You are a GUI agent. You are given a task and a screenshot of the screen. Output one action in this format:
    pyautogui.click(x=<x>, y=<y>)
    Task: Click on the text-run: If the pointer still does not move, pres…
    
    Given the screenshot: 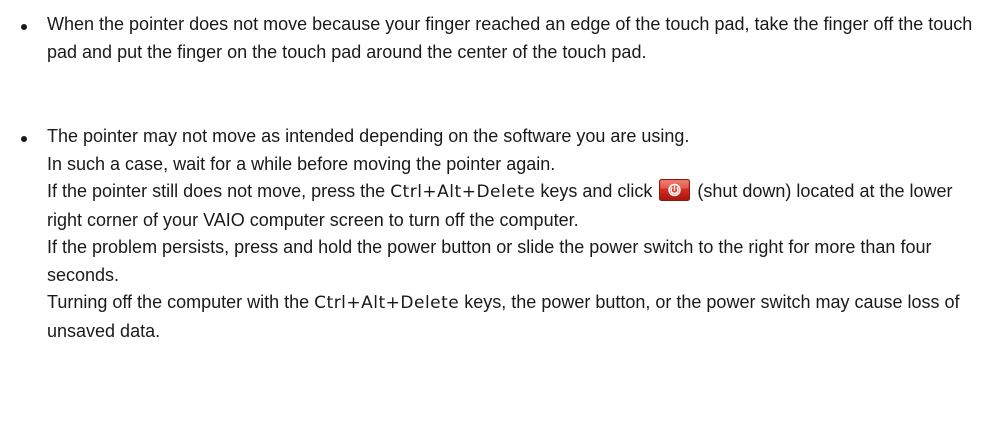 What is the action you would take?
    pyautogui.click(x=219, y=191)
    